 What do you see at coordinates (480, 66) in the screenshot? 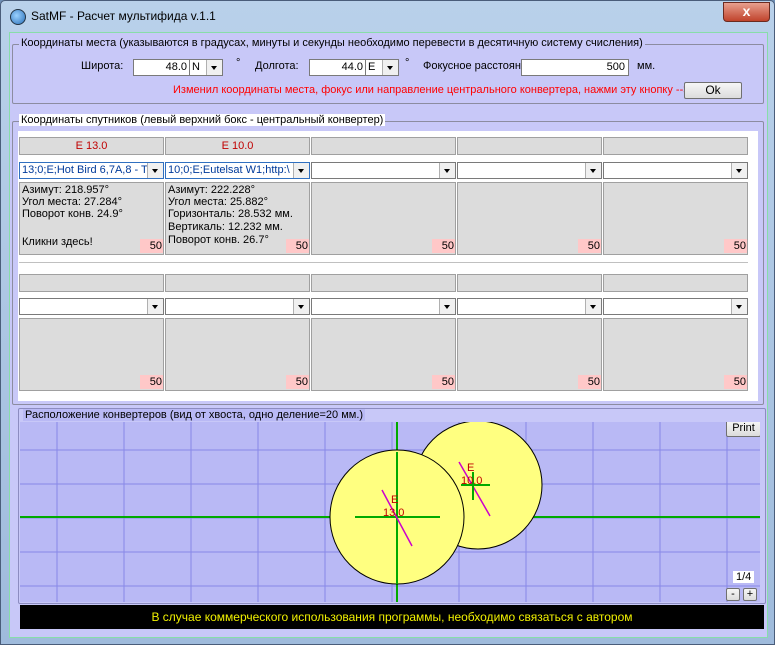
I see `focal-length-label: Фокусное расстояние:` at bounding box center [480, 66].